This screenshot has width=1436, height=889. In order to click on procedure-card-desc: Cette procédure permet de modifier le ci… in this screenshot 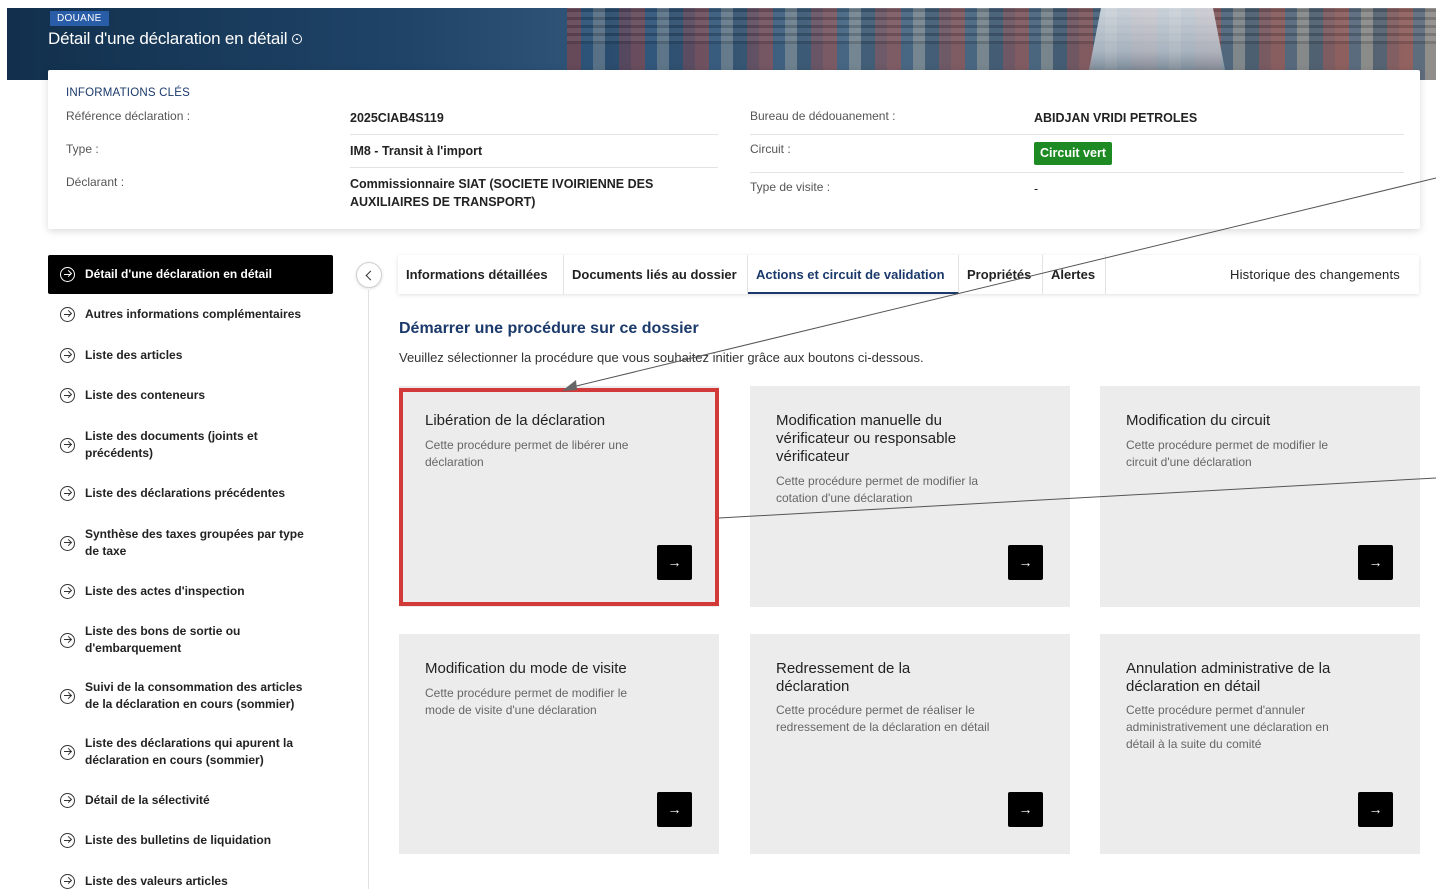, I will do `click(1227, 453)`.